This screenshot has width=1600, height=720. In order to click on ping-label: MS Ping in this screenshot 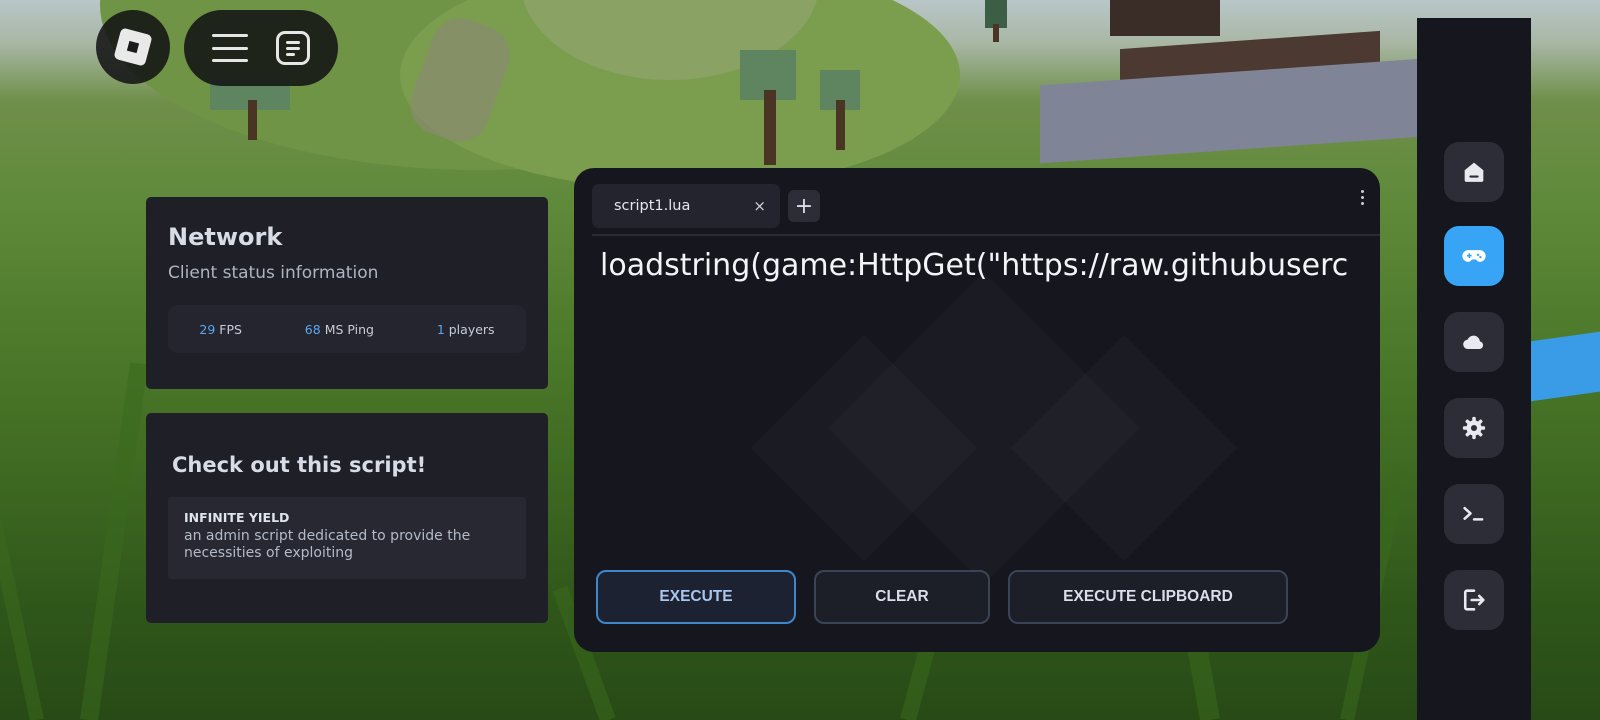, I will do `click(349, 329)`.